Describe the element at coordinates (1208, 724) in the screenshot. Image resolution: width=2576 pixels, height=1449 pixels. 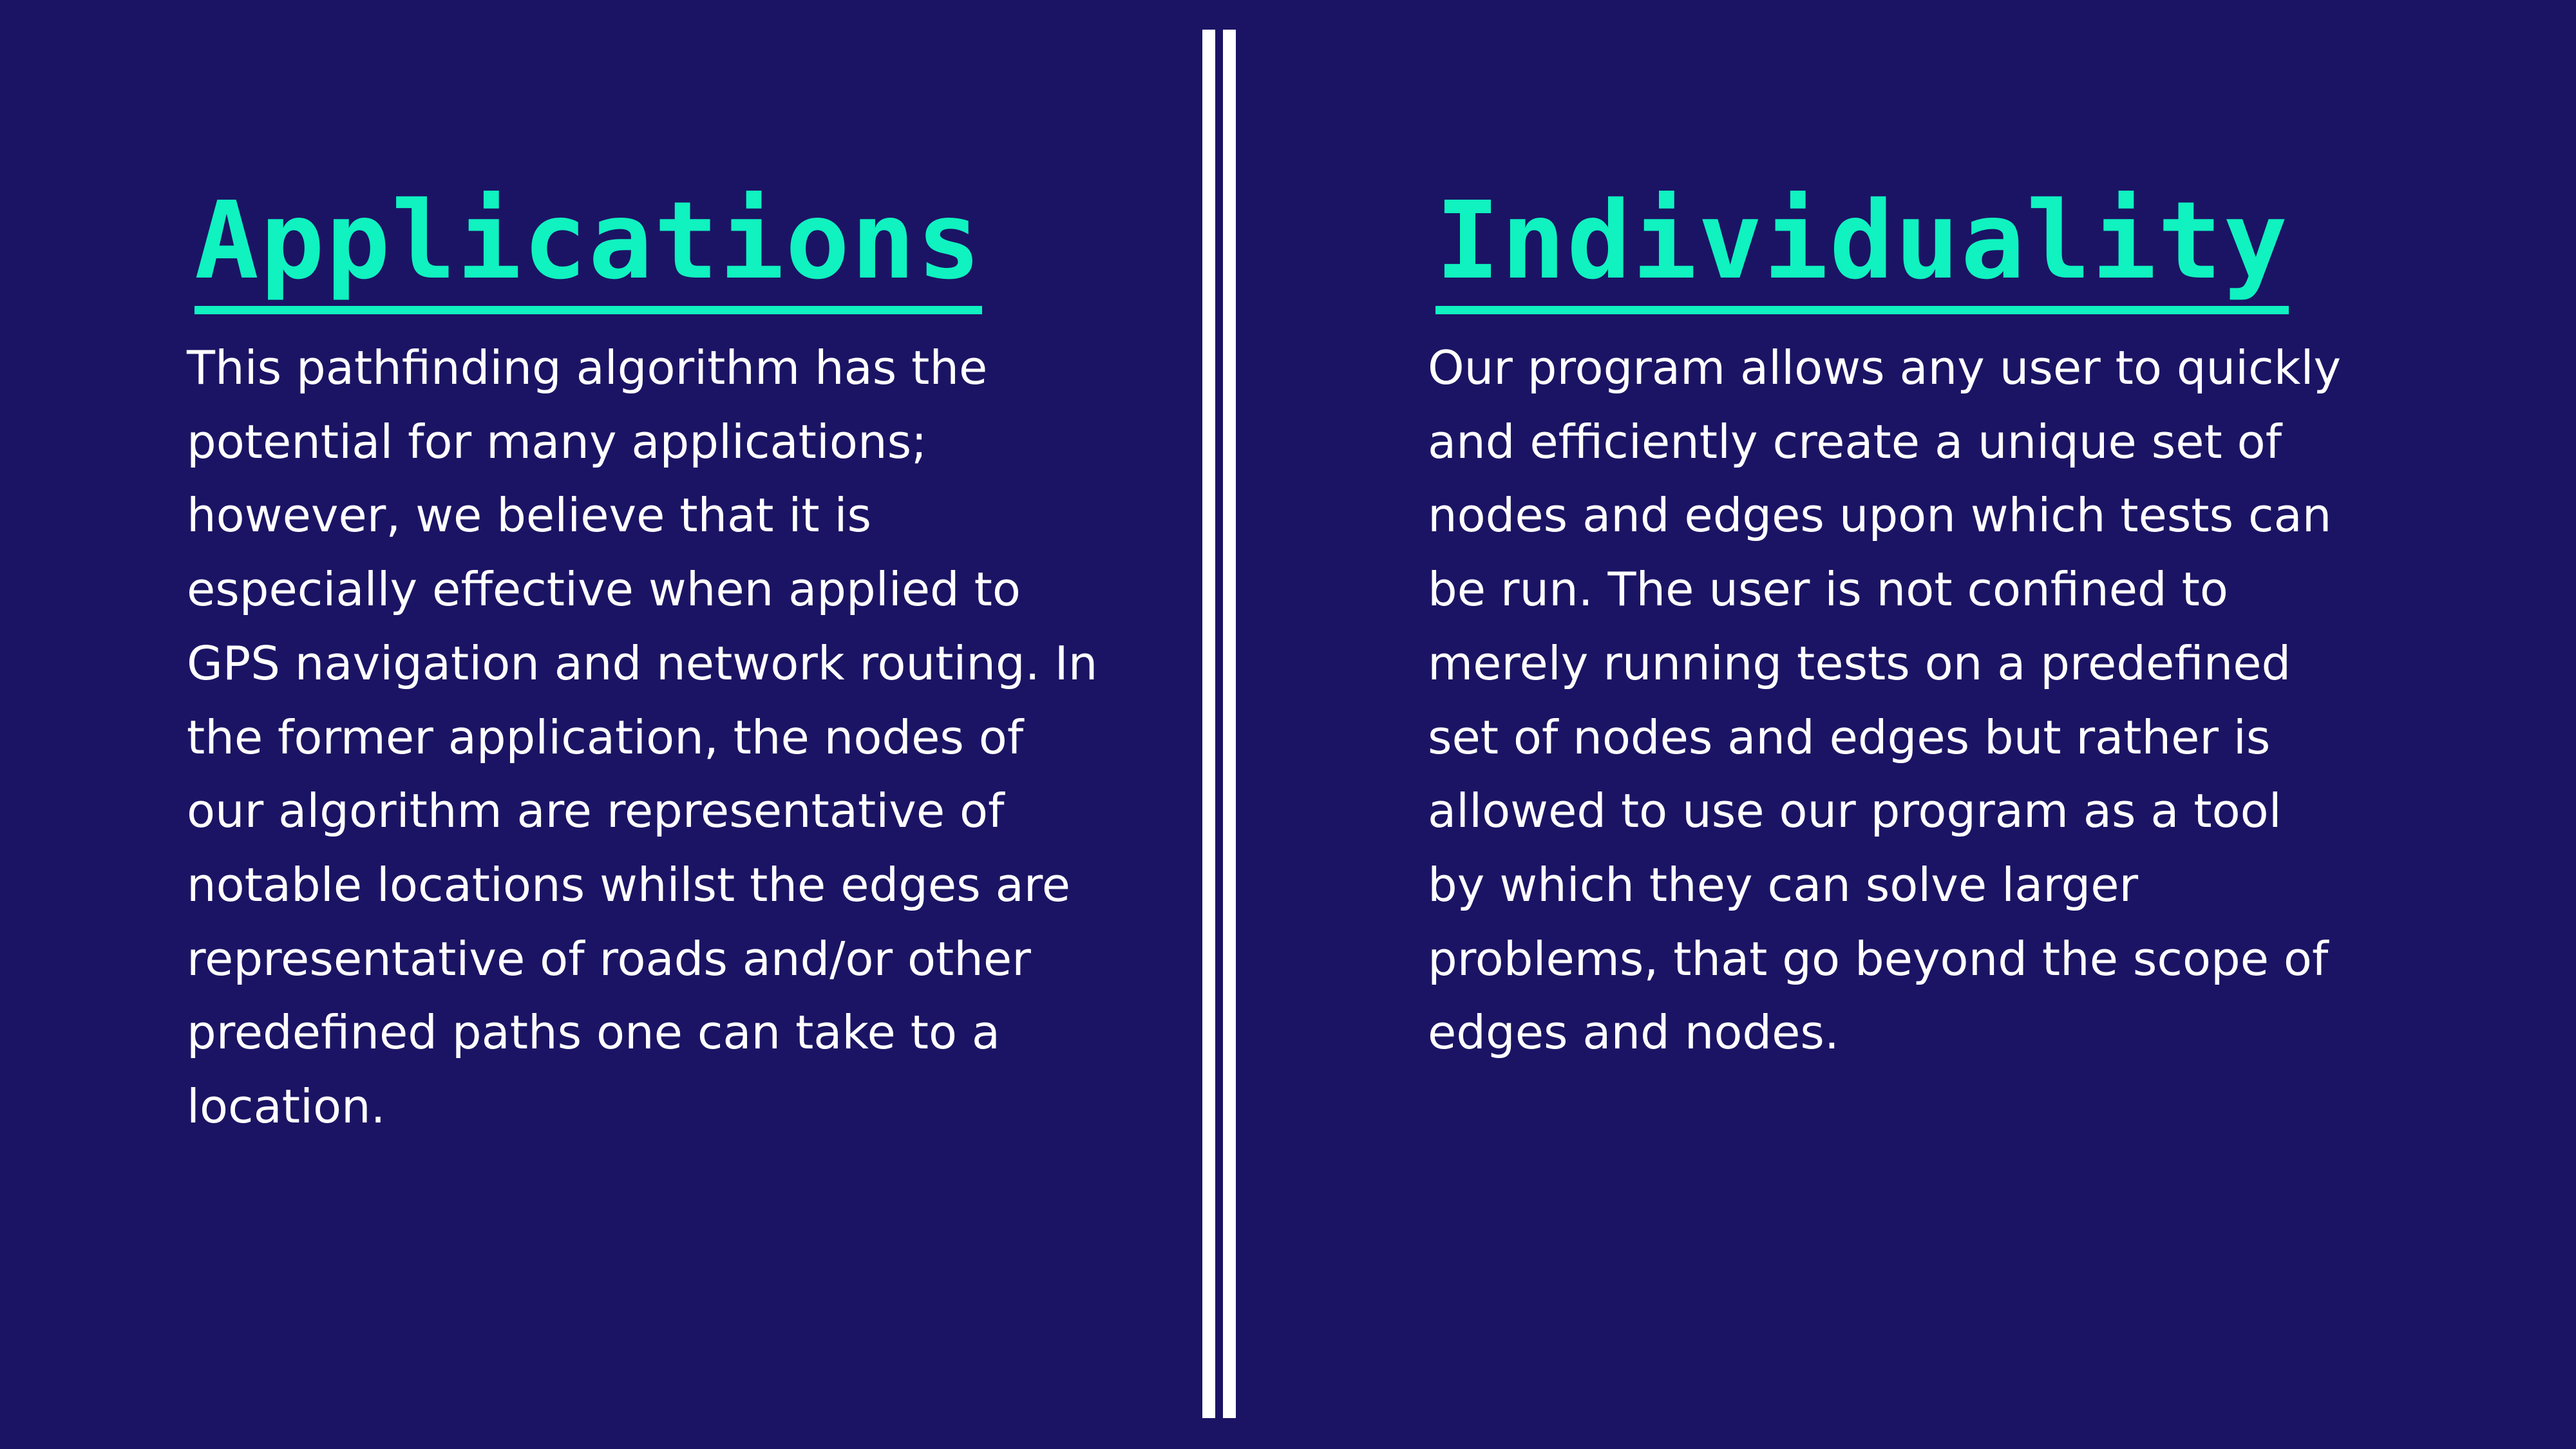
I see `divider-line-left` at that location.